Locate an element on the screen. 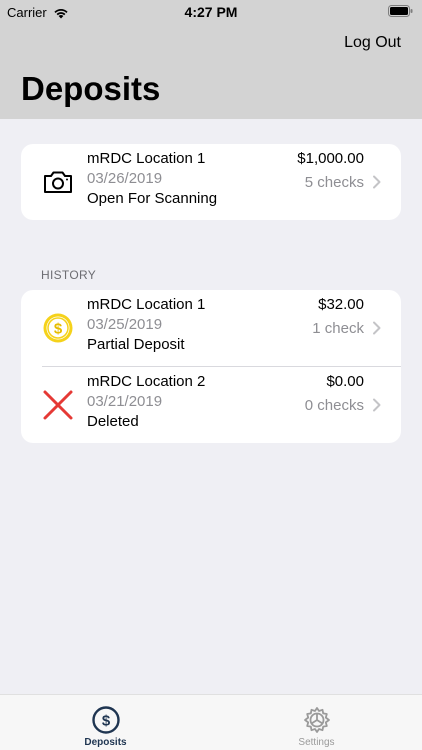 Image resolution: width=422 pixels, height=750 pixels. battery-icon is located at coordinates (400, 11).